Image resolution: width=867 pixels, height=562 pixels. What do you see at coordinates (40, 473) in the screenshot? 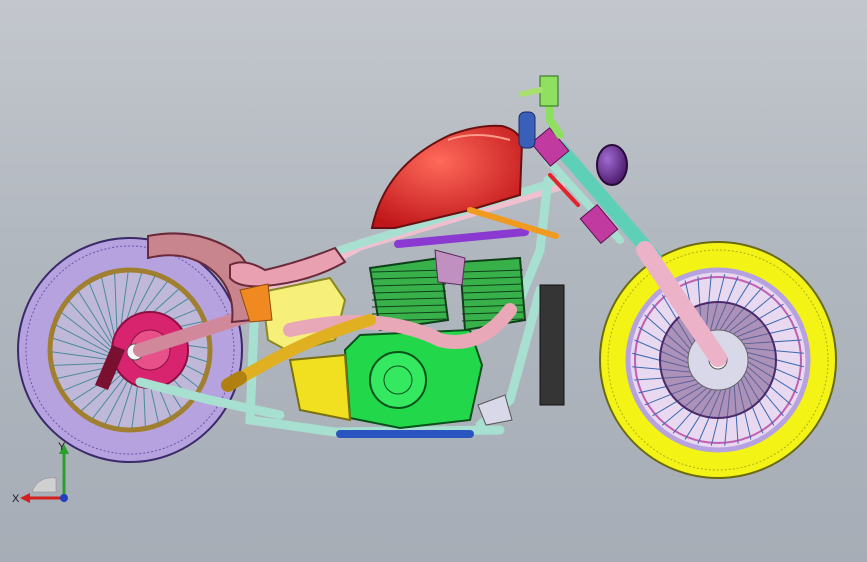
I see `coordinate-triad: Y X` at bounding box center [40, 473].